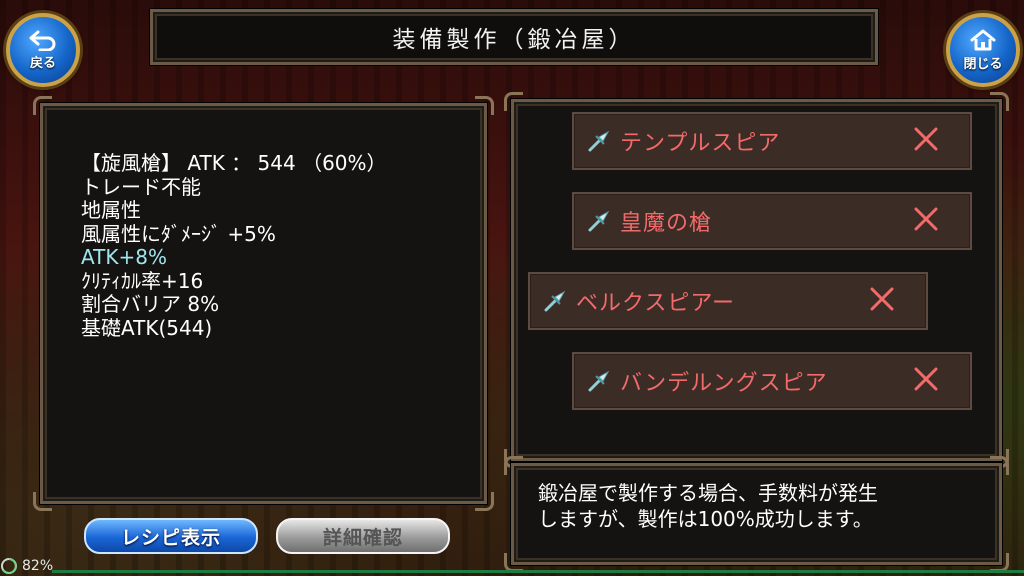  Describe the element at coordinates (514, 40) in the screenshot. I see `page-title: 装備製作（鍛冶屋）` at that location.